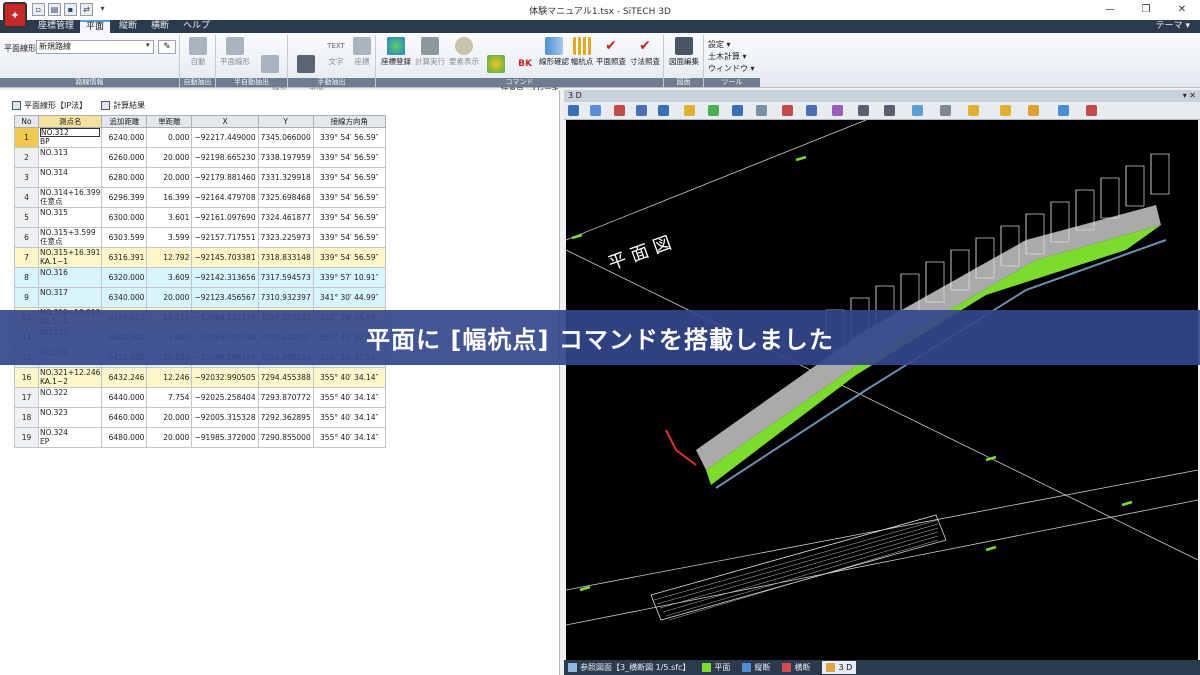  What do you see at coordinates (26, 397) in the screenshot?
I see `row-number: 17` at bounding box center [26, 397].